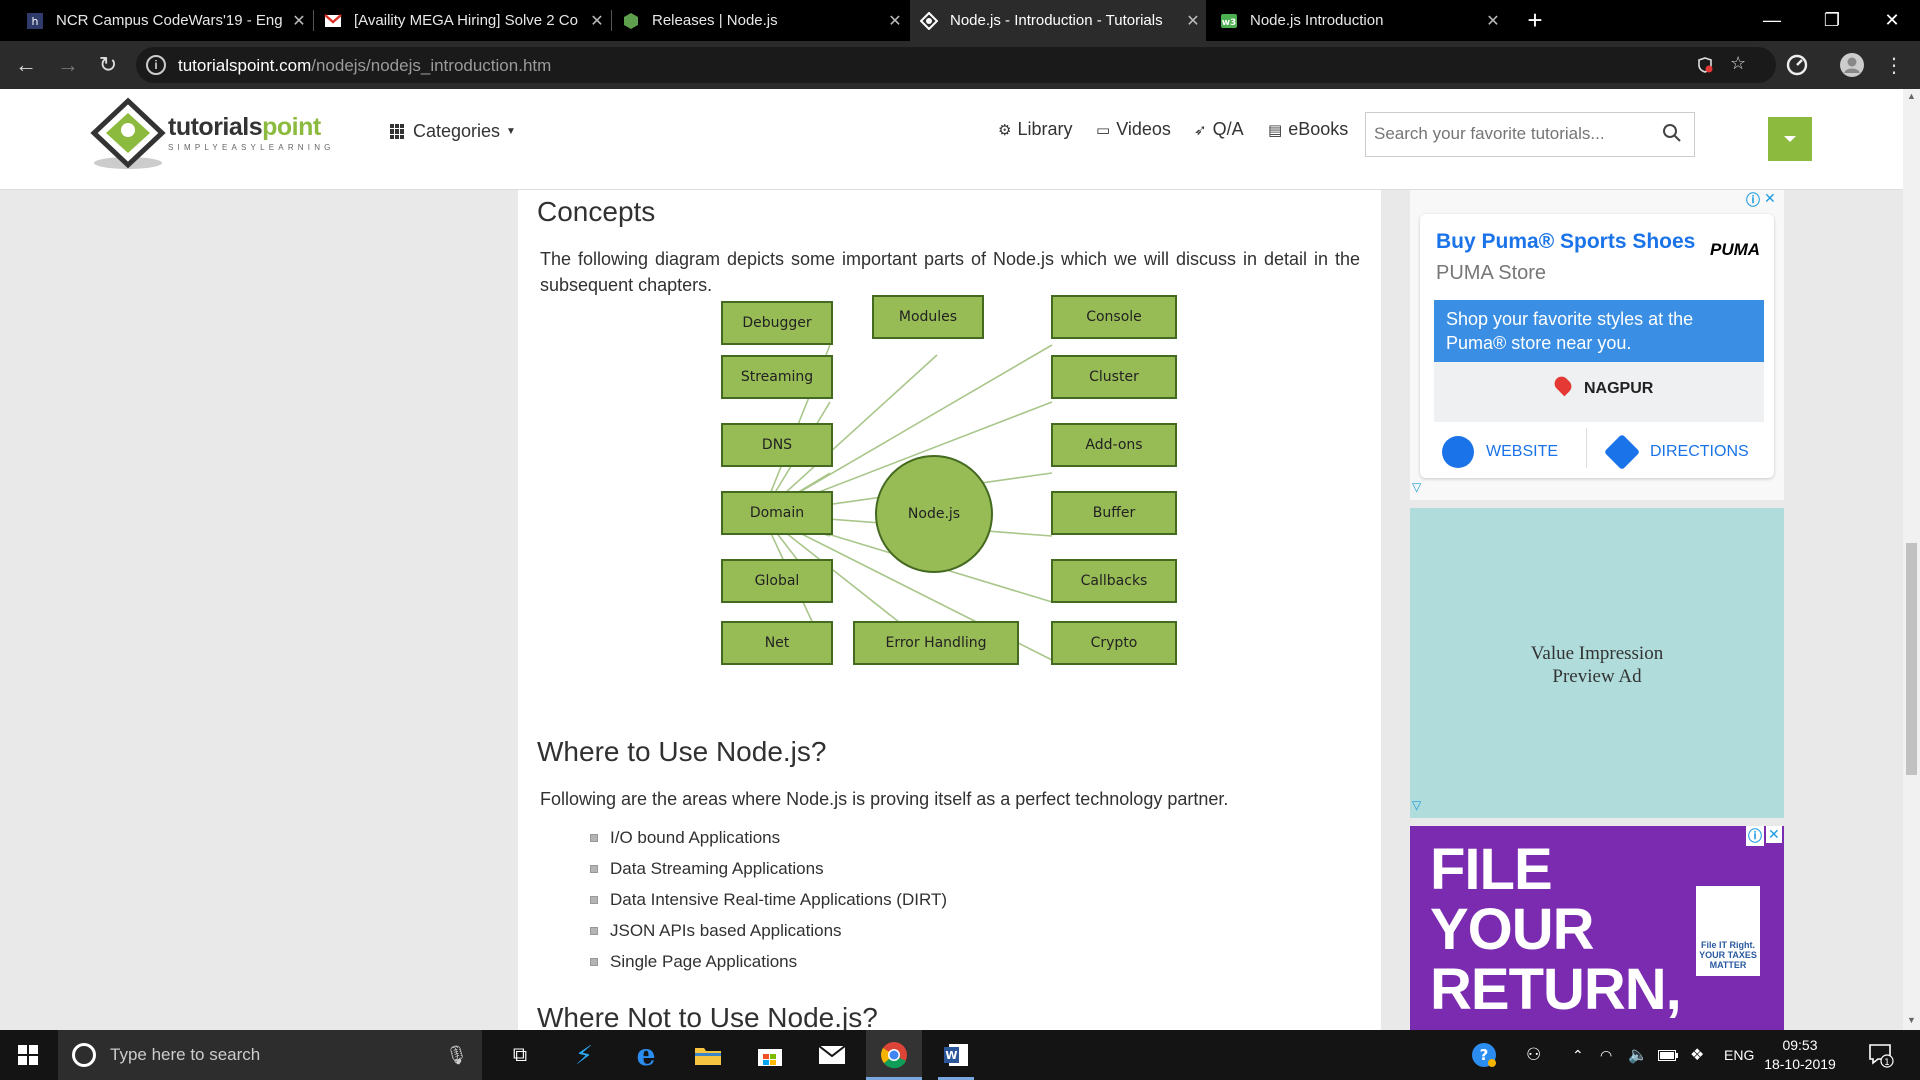 This screenshot has width=1920, height=1080. What do you see at coordinates (453, 131) in the screenshot?
I see `categories-menu: Categories ▼` at bounding box center [453, 131].